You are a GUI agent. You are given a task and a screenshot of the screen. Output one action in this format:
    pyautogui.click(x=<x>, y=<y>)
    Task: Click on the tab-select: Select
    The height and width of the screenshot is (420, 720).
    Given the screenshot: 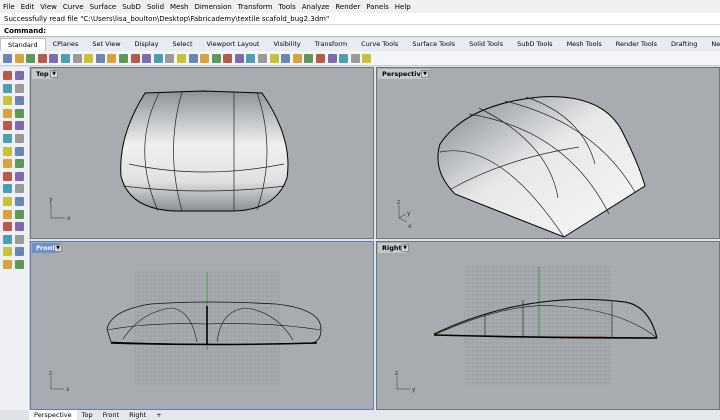 What is the action you would take?
    pyautogui.click(x=182, y=44)
    